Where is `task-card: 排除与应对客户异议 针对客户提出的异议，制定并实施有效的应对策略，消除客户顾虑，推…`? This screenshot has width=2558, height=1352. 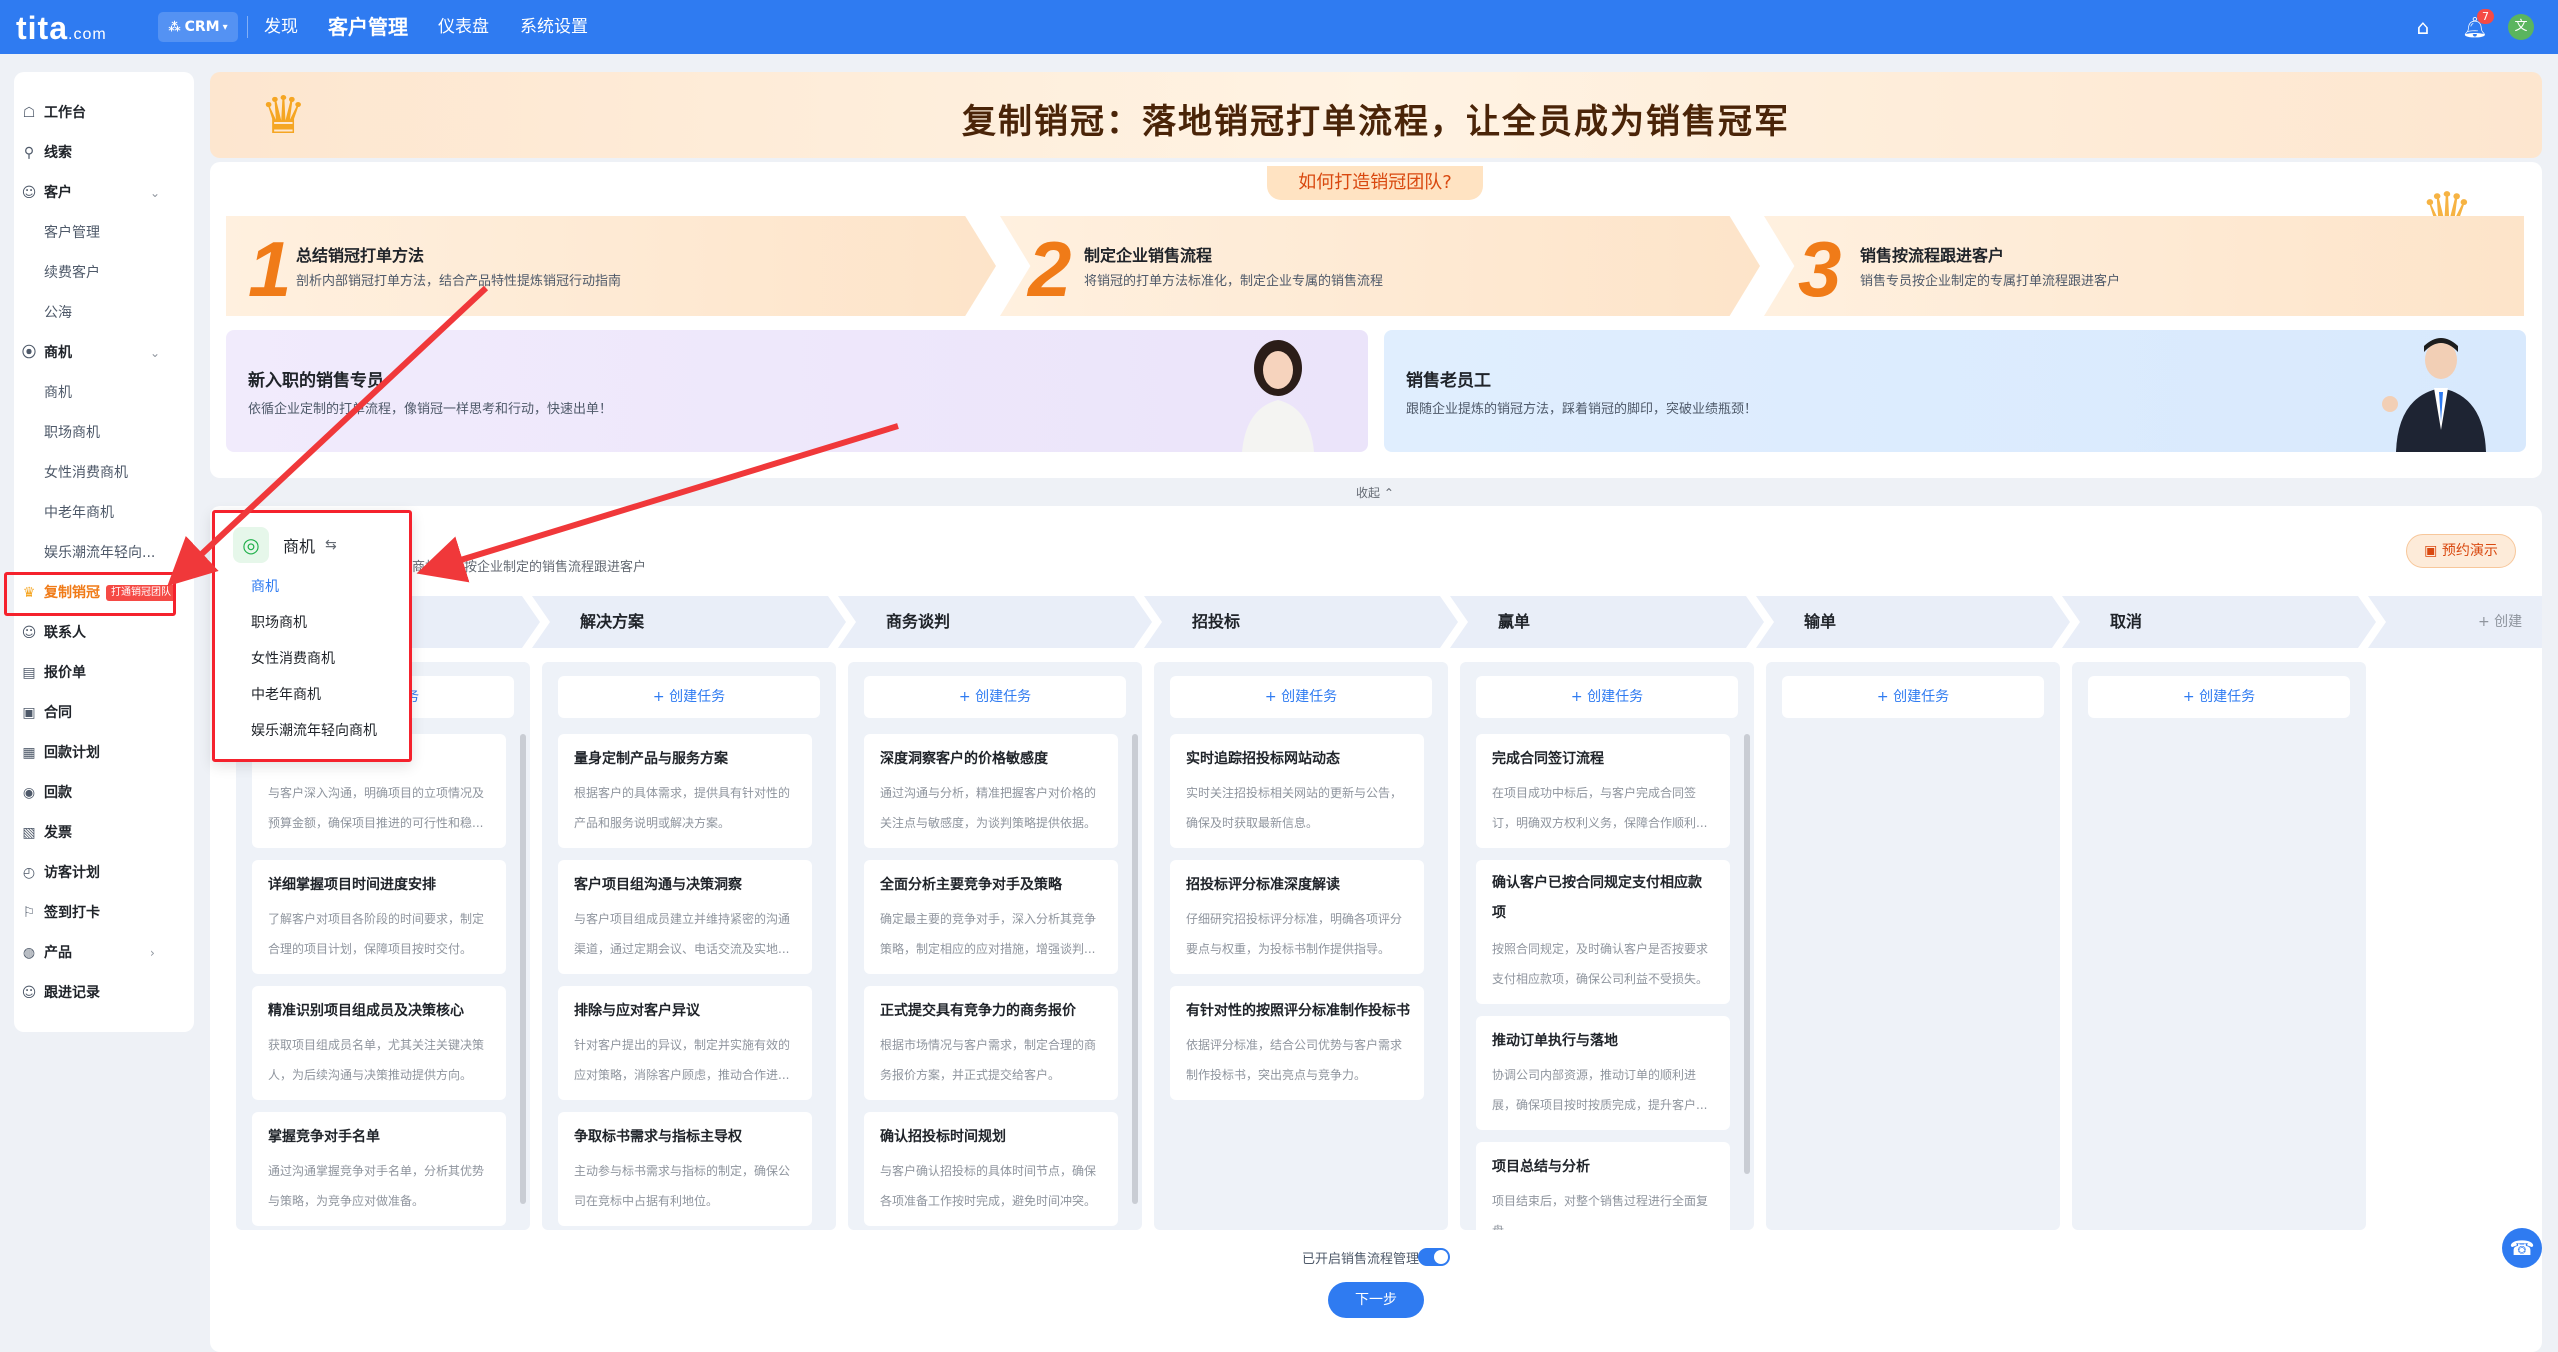
task-card: 排除与应对客户异议 针对客户提出的异议，制定并实施有效的应对策略，消除客户顾虑，推… is located at coordinates (685, 1043).